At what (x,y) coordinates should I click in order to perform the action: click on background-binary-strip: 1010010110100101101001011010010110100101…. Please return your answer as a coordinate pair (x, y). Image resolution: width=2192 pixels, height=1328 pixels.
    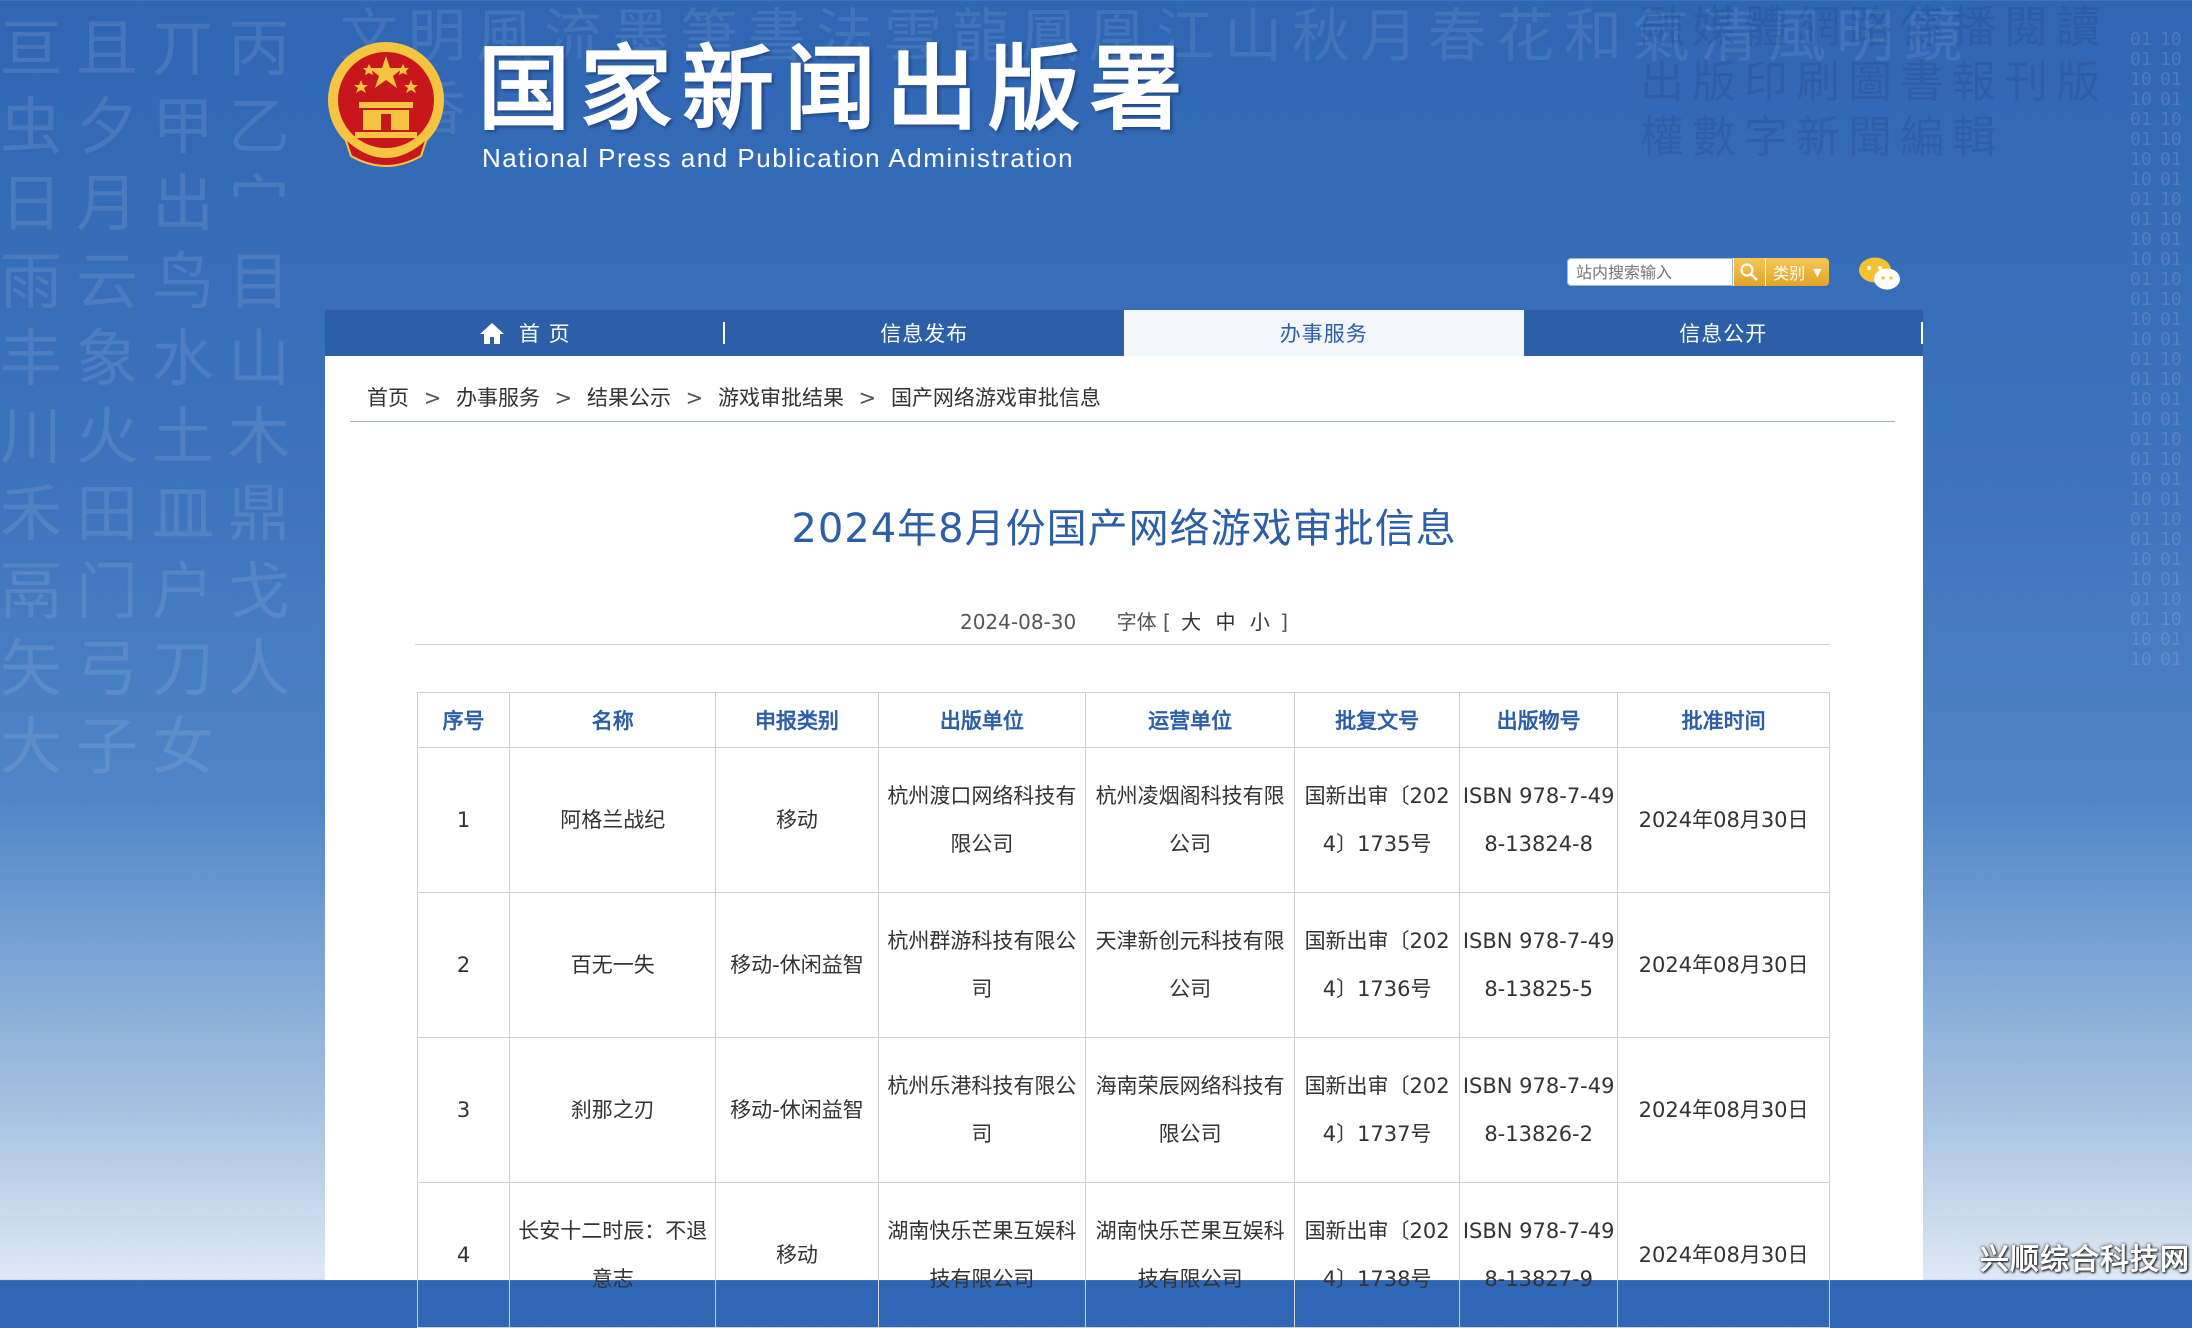
    Looking at the image, I should click on (2171, 349).